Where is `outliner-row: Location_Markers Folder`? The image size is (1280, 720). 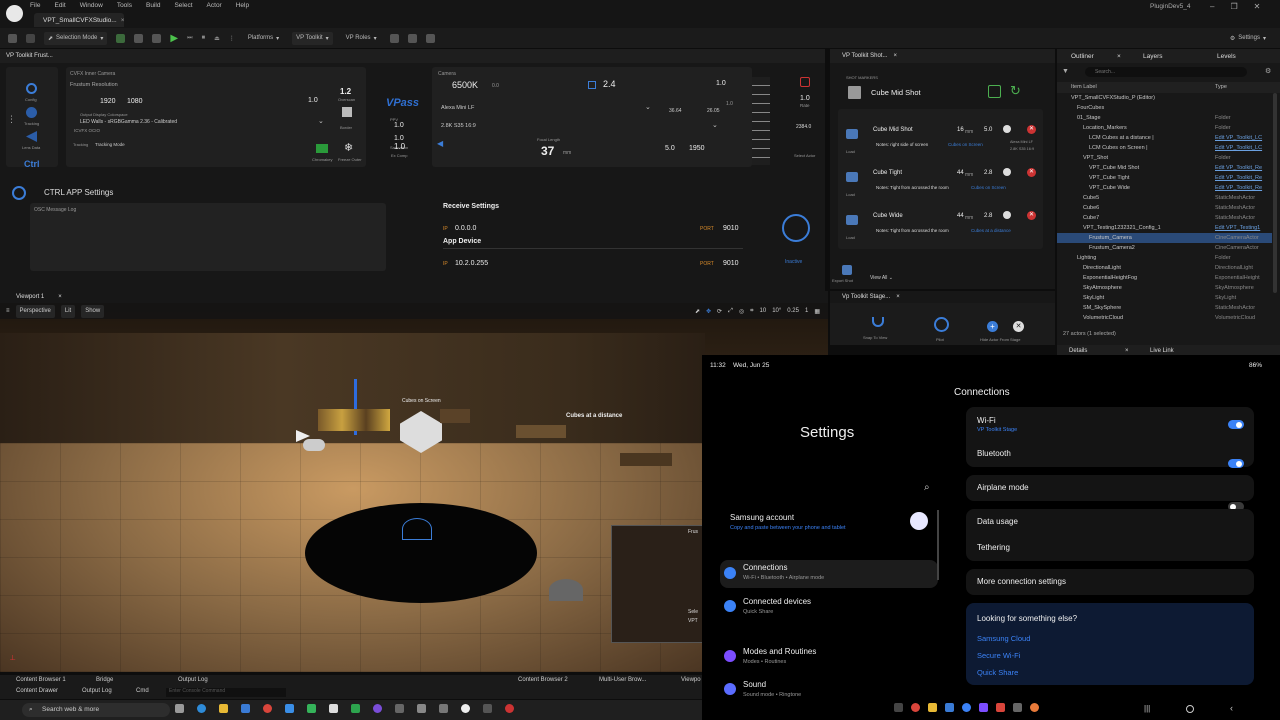
outliner-row: Location_Markers Folder is located at coordinates (1164, 128).